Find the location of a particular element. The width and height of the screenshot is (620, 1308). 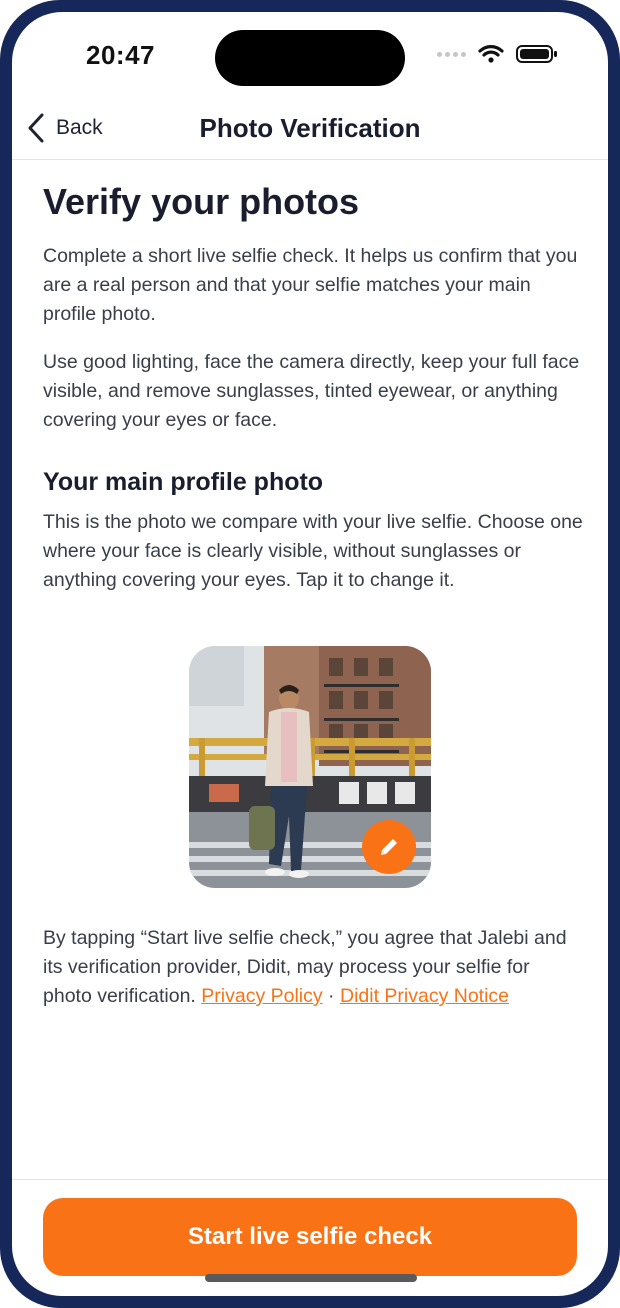

pencil-icon is located at coordinates (389, 847).